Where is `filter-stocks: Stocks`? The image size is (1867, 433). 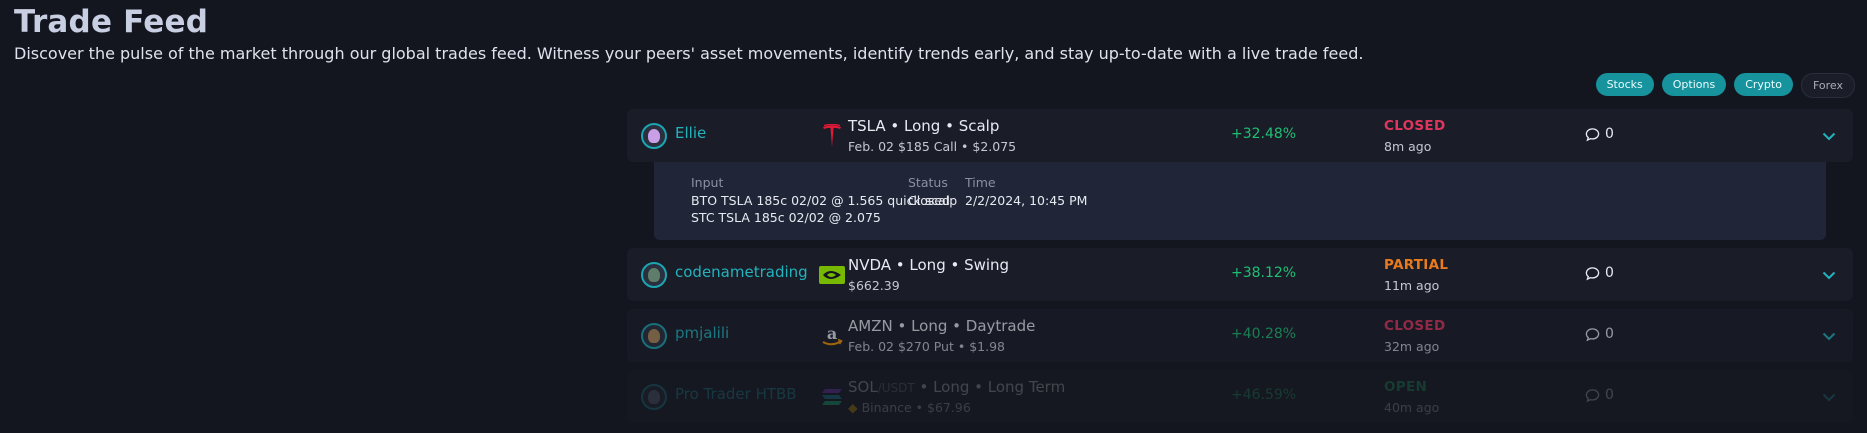
filter-stocks: Stocks is located at coordinates (1624, 84).